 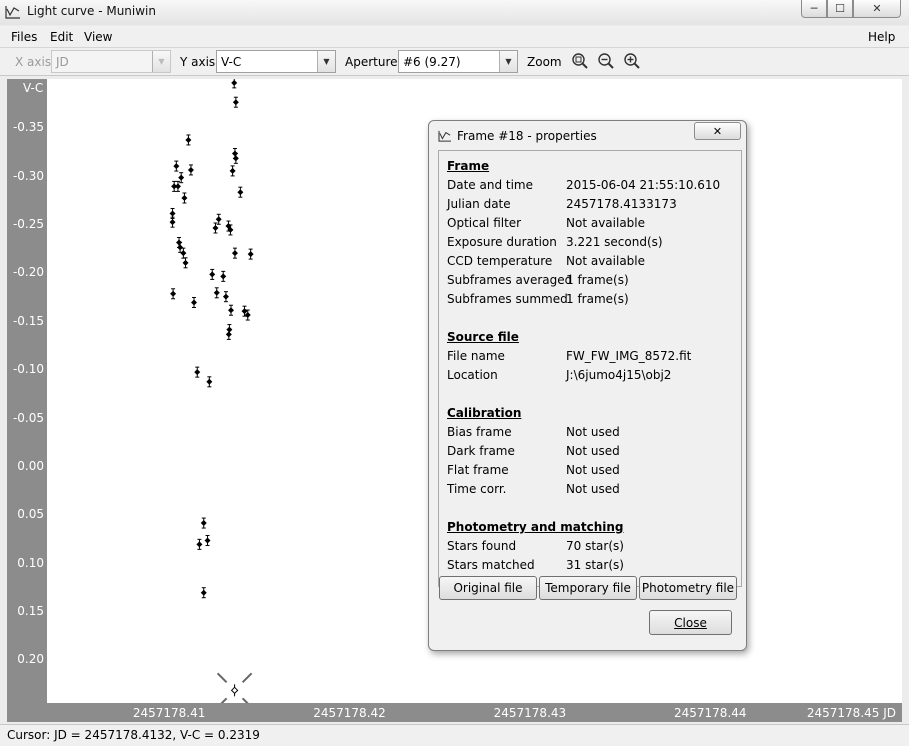 What do you see at coordinates (490, 185) in the screenshot?
I see `property-label: Date and time` at bounding box center [490, 185].